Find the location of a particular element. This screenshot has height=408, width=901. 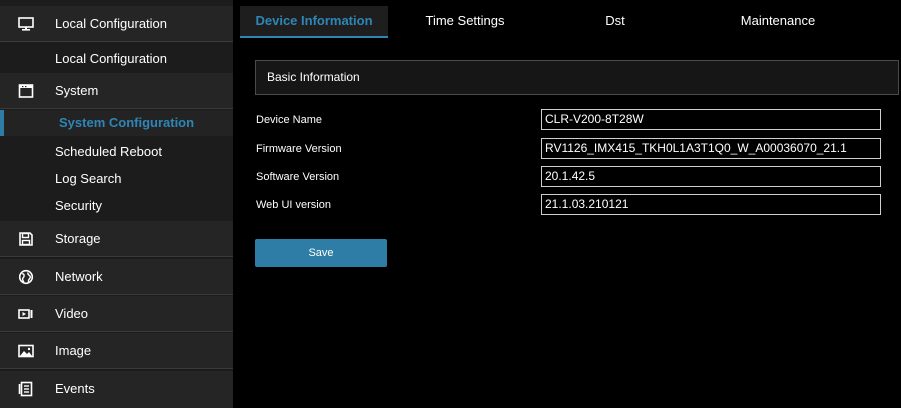

sidebar-section-image: Image is located at coordinates (116, 351).